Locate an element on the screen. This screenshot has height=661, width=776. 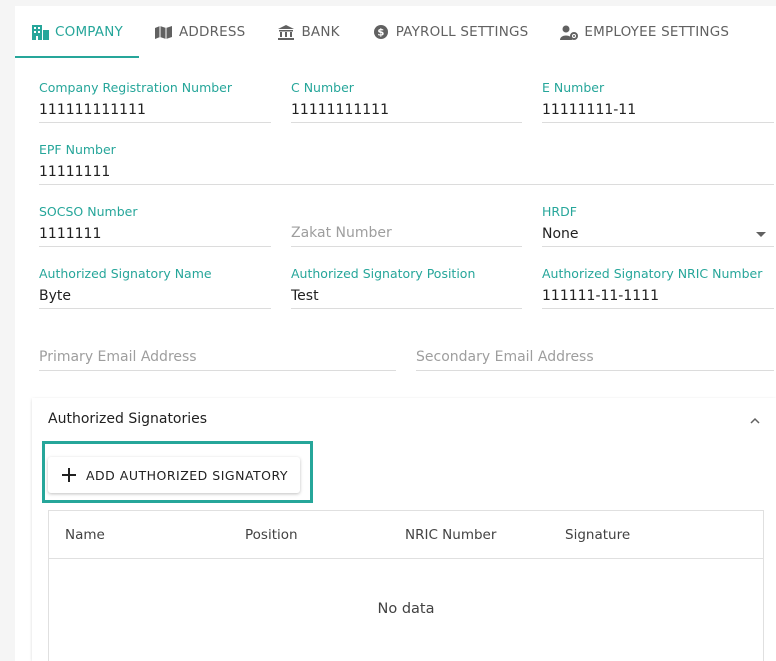
tab-employee-settings: EMPLOYEE SETTINGS is located at coordinates (644, 32).